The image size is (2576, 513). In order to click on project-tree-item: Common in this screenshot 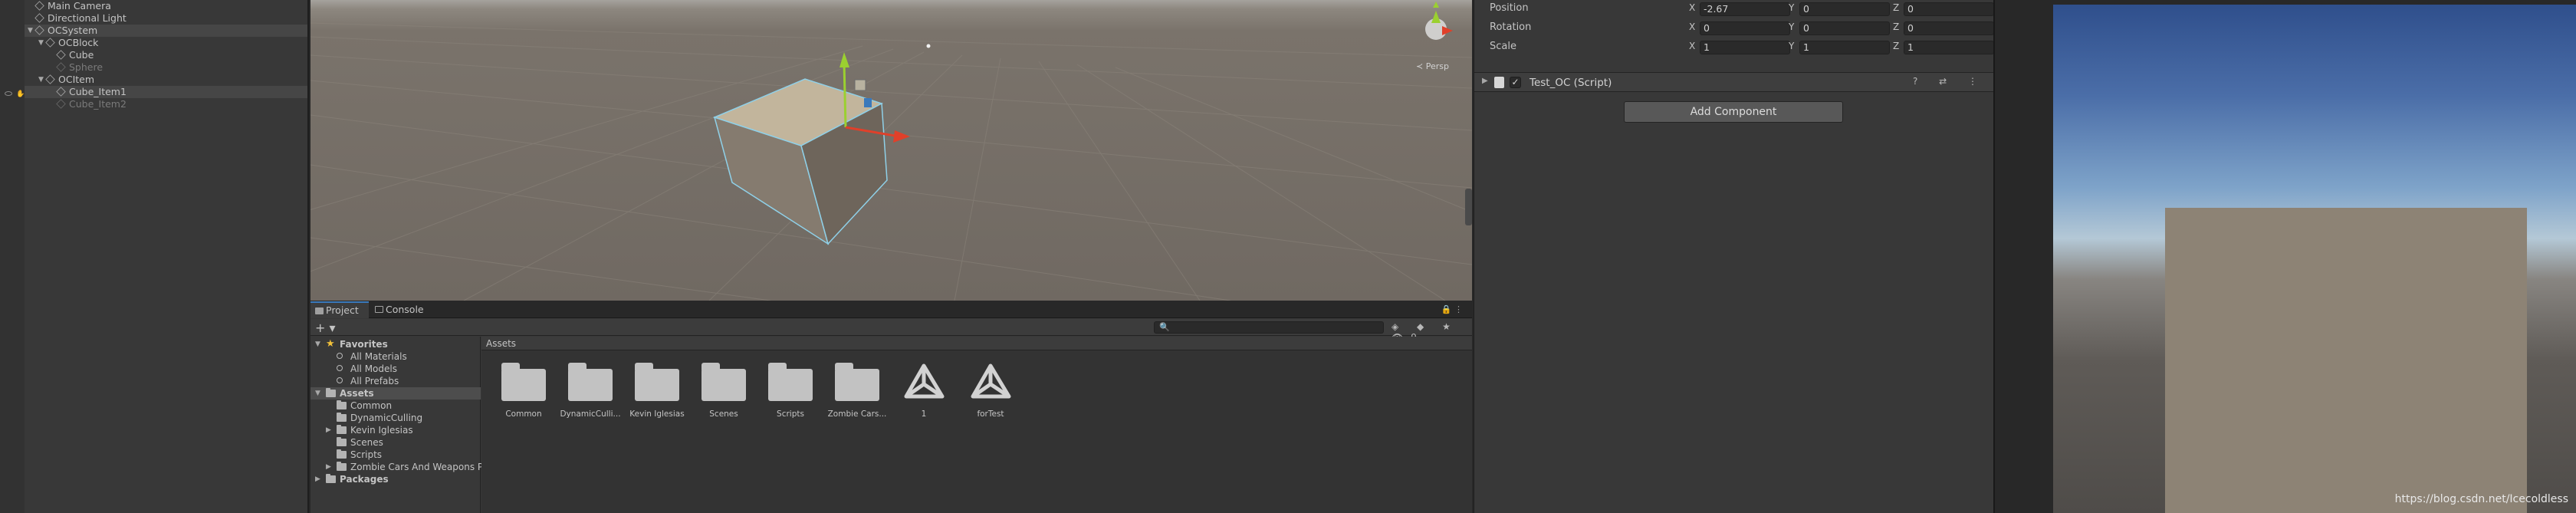, I will do `click(396, 406)`.